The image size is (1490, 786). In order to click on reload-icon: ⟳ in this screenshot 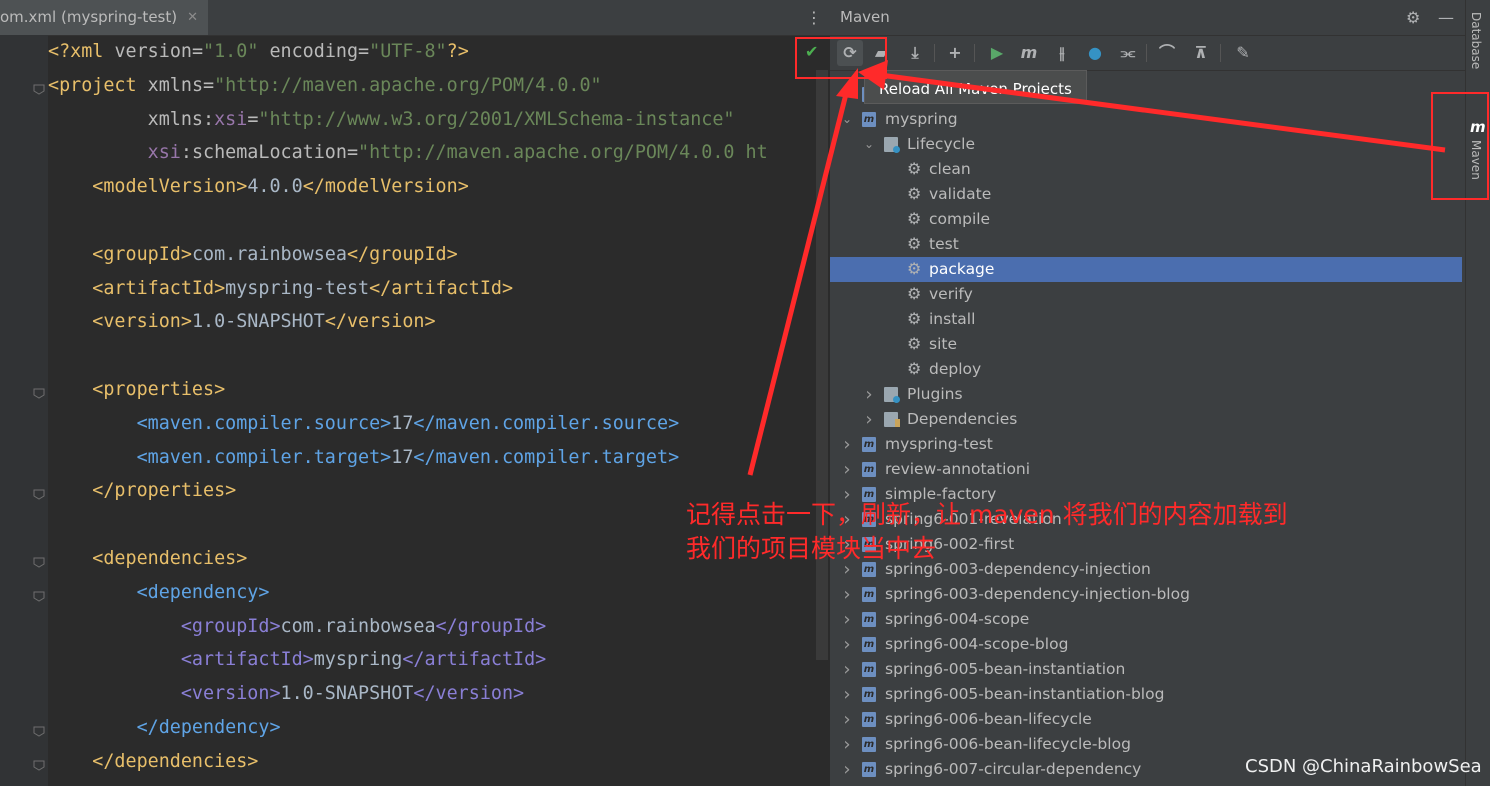, I will do `click(850, 53)`.